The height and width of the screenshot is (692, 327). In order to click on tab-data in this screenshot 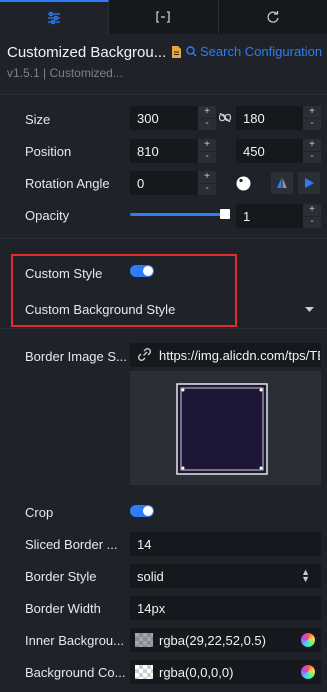, I will do `click(164, 17)`.